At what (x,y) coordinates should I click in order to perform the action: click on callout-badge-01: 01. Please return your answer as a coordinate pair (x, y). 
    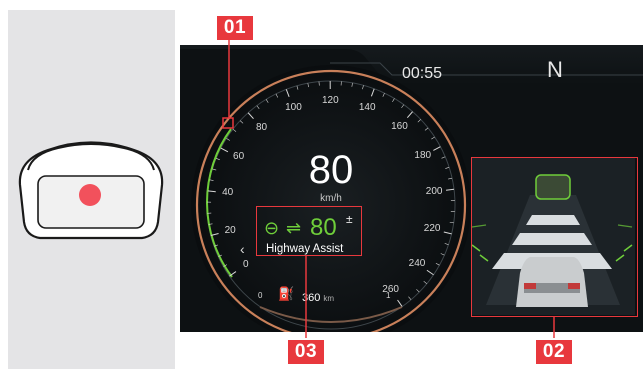
    Looking at the image, I should click on (235, 28).